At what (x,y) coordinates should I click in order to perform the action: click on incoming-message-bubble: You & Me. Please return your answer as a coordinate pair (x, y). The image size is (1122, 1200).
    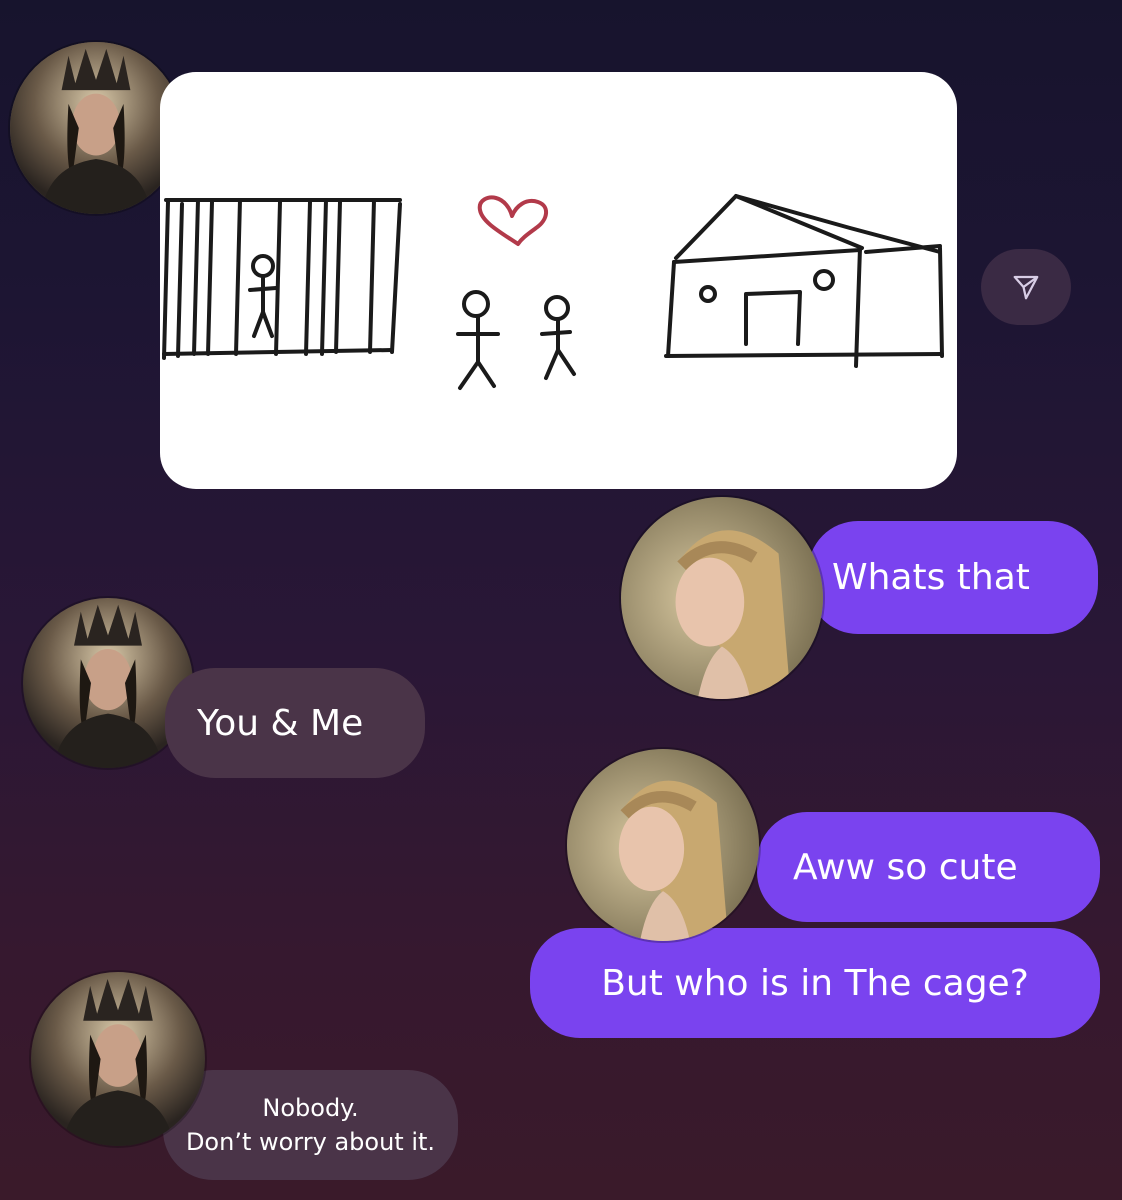
    Looking at the image, I should click on (295, 723).